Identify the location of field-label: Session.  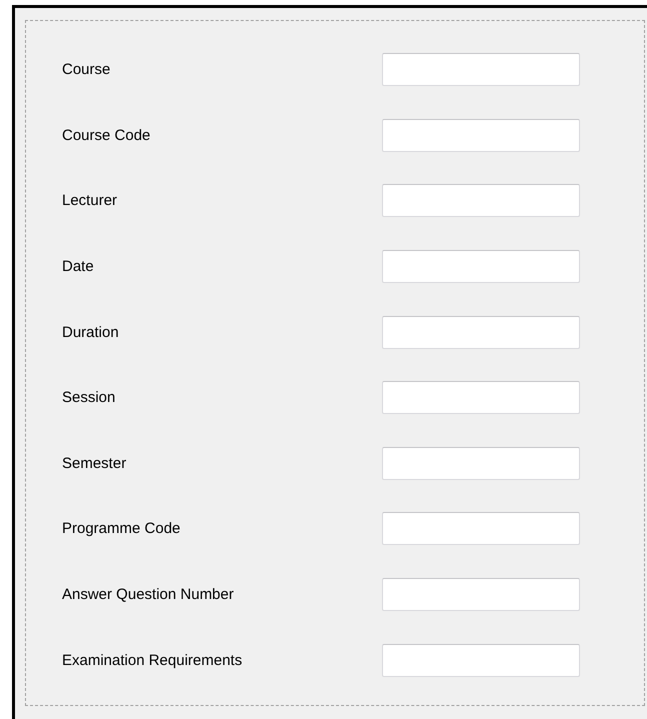
(89, 397).